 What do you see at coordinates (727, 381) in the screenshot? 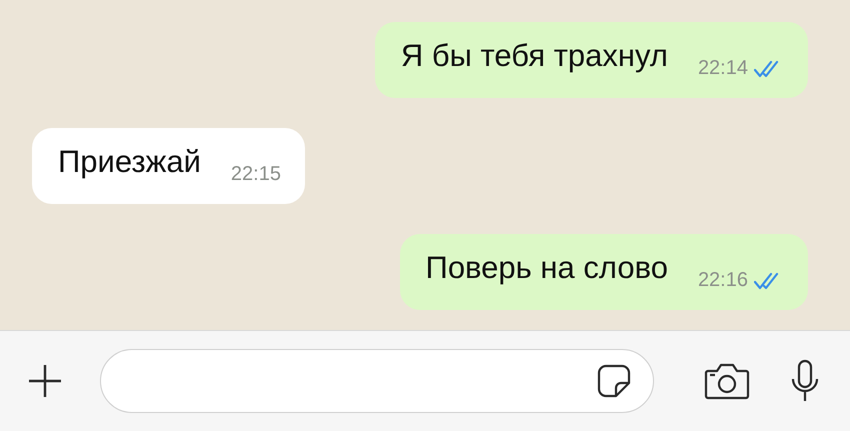
I see `camera-icon` at bounding box center [727, 381].